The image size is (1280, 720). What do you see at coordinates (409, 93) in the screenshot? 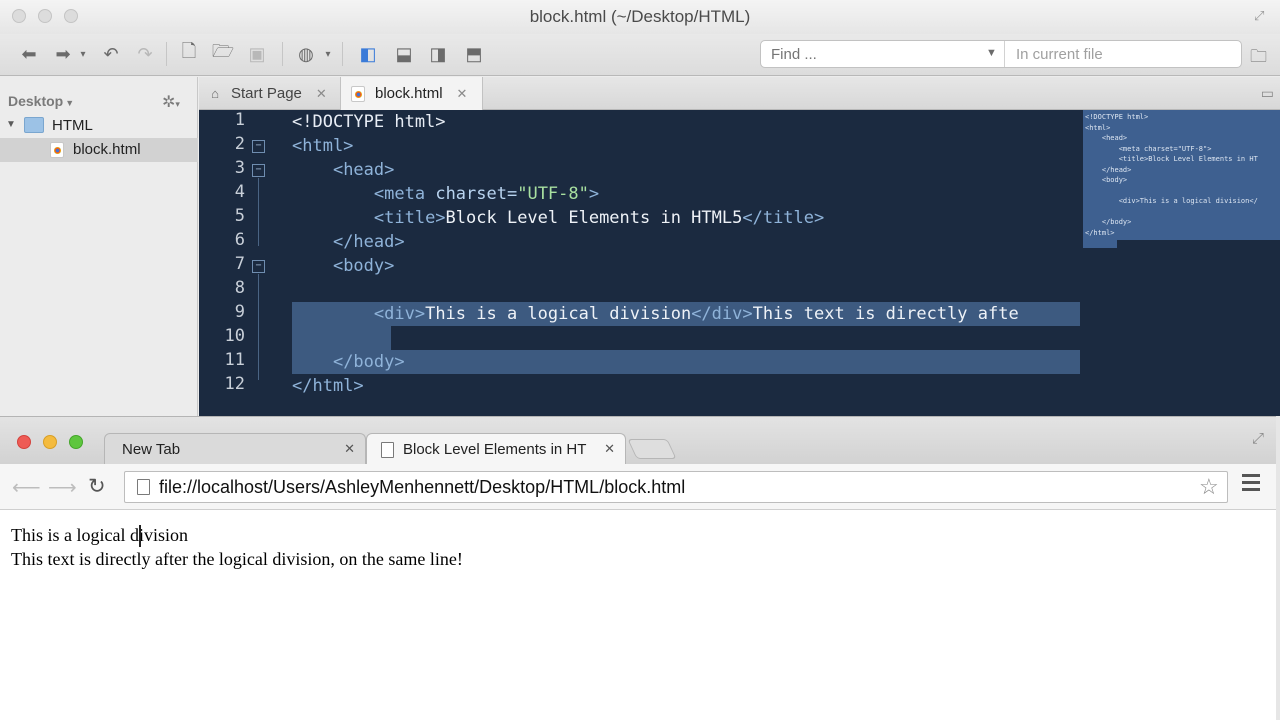
I see `tab-label: block.html` at bounding box center [409, 93].